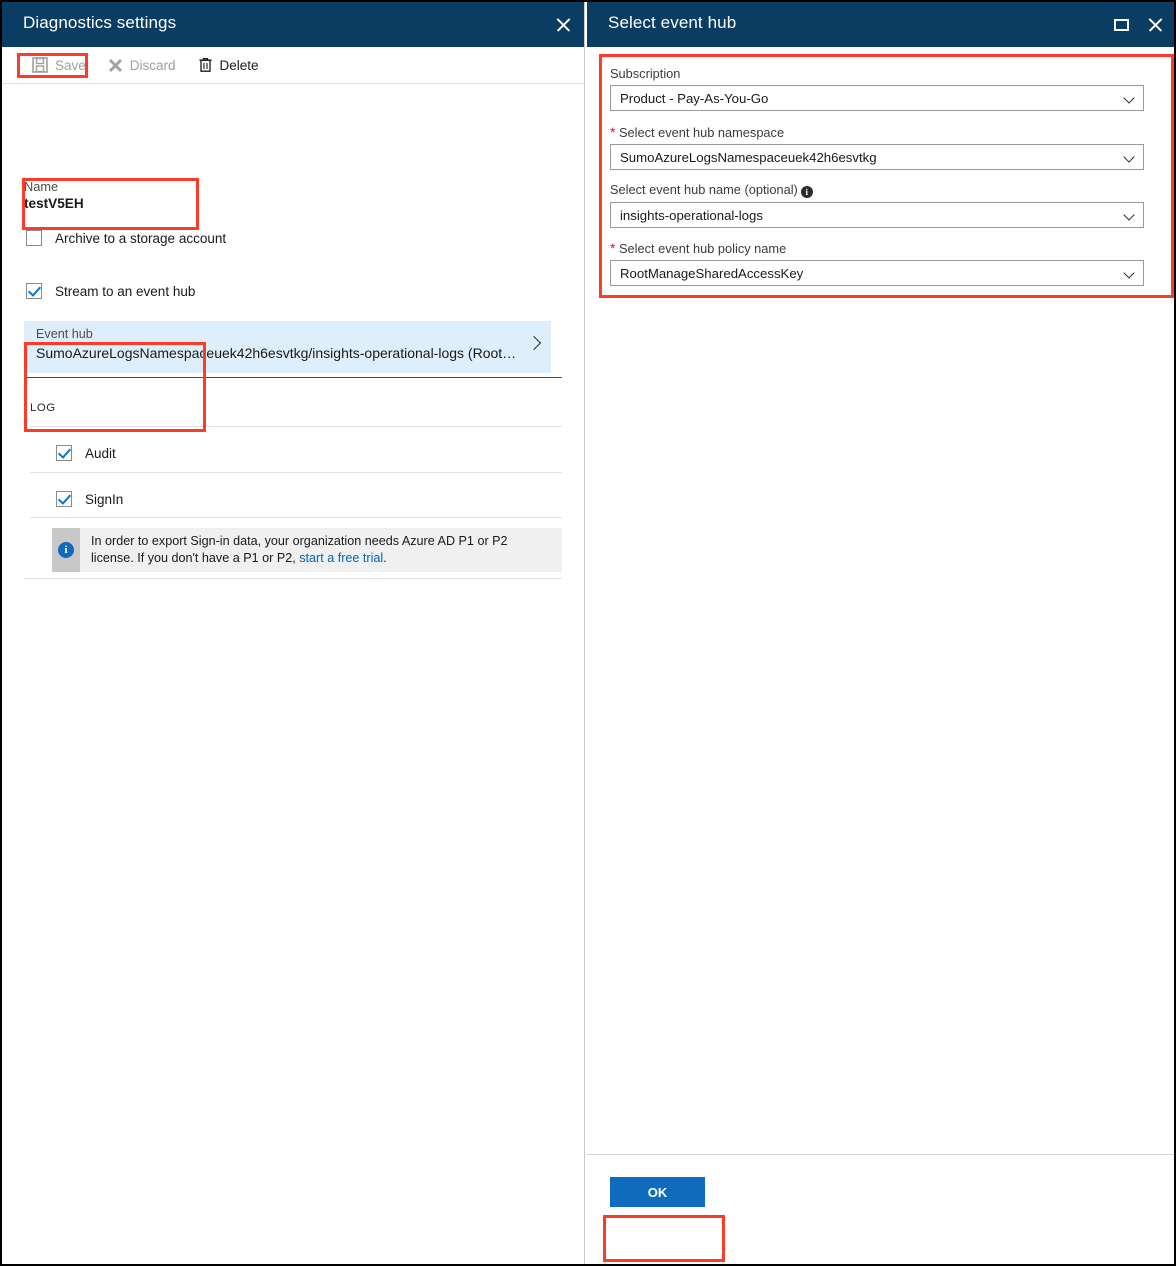  I want to click on stream-to-event-hub-checkbox-row: Stream to an event hub, so click(110, 291).